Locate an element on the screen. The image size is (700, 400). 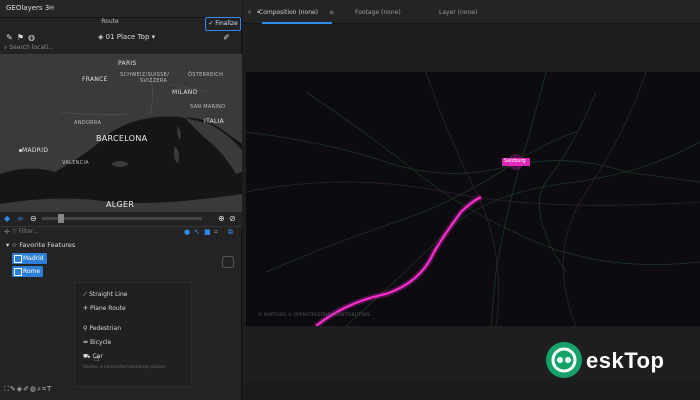
mouse-cursor-icon: ☝ is located at coordinates (97, 359).